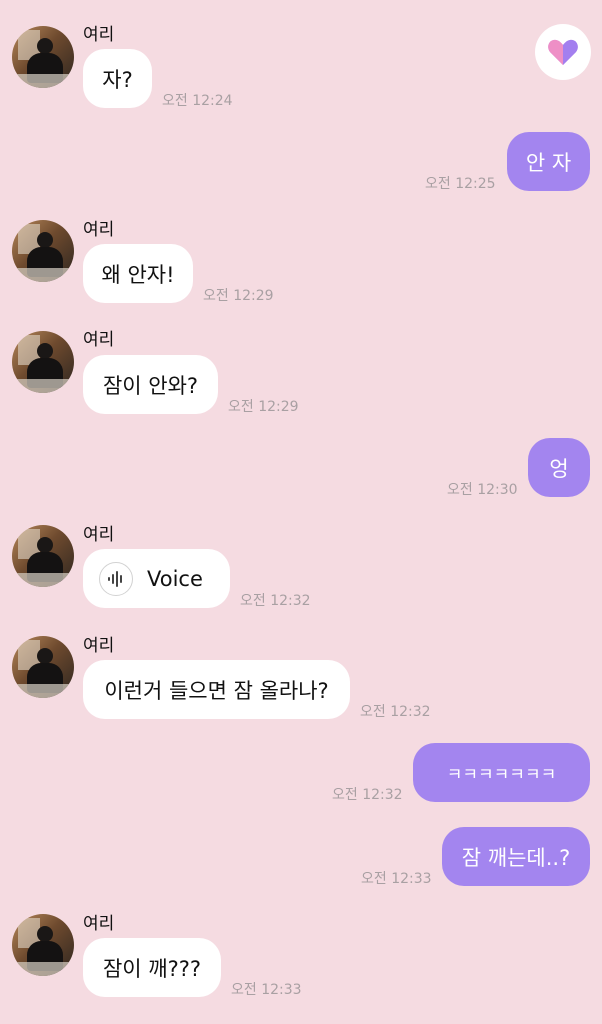  I want to click on message-text: 안 자, so click(548, 162).